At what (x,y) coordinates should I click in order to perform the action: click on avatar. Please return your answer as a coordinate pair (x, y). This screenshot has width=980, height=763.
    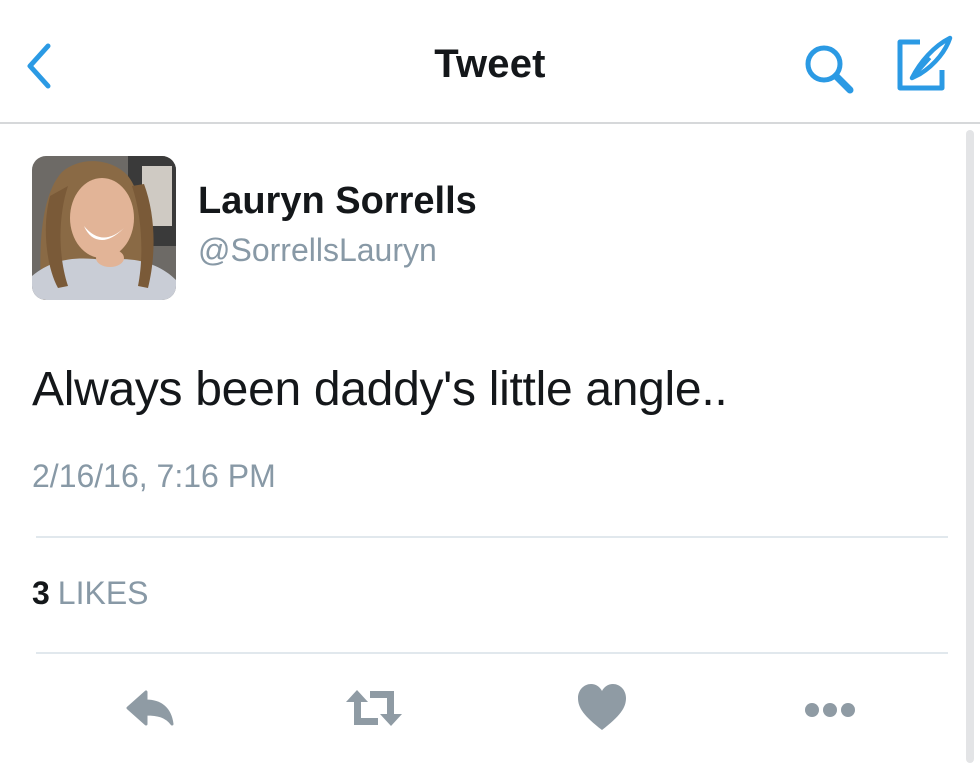
    Looking at the image, I should click on (104, 228).